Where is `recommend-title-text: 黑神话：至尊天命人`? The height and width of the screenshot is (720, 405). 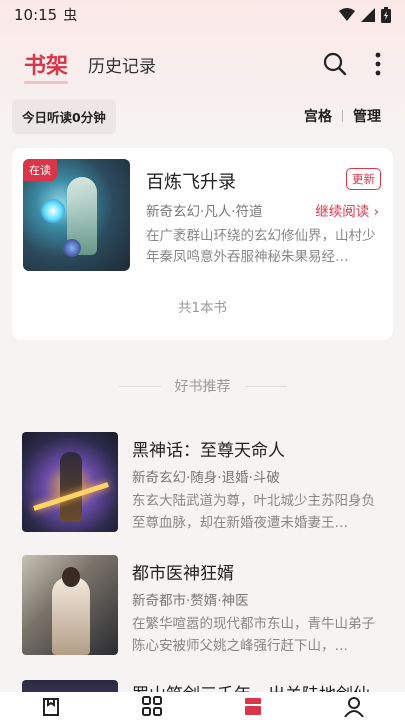 recommend-title-text: 黑神话：至尊天命人 is located at coordinates (208, 448).